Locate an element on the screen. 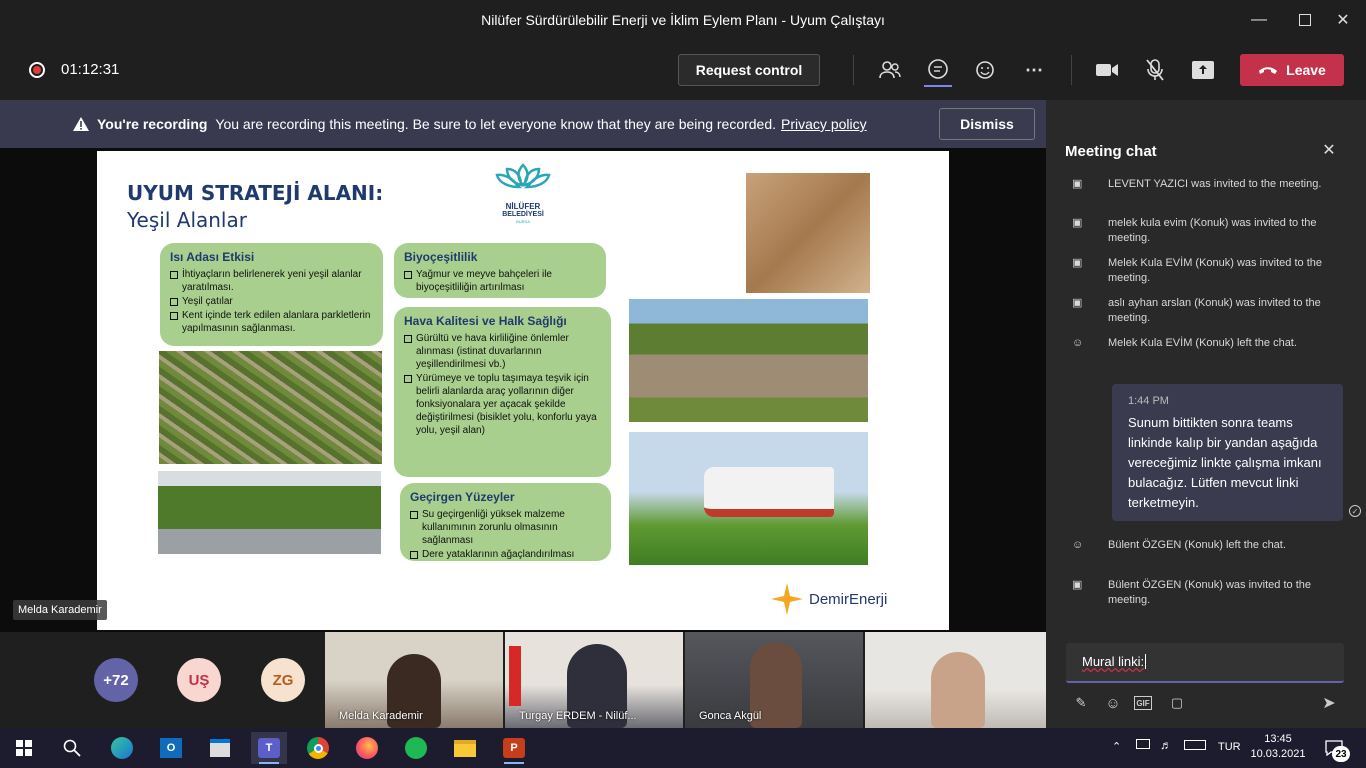 Image resolution: width=1366 pixels, height=768 pixels. clock-date: 10.03.2021 is located at coordinates (1278, 754).